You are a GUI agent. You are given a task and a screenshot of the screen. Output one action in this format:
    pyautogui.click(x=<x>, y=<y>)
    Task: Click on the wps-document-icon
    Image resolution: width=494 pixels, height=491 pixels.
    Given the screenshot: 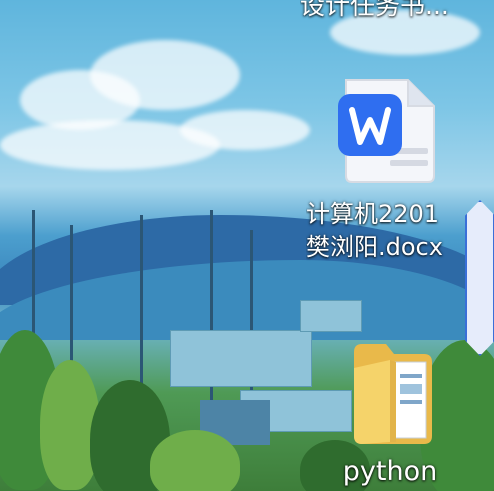 What is the action you would take?
    pyautogui.click(x=386, y=131)
    